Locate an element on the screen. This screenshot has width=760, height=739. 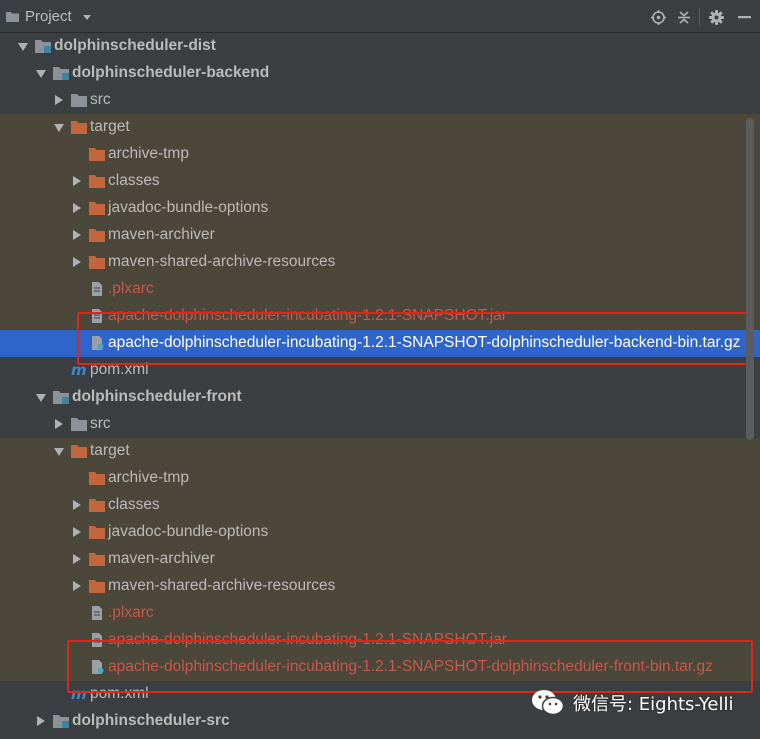
tree-item-label: dolphinscheduler-backend is located at coordinates (171, 72).